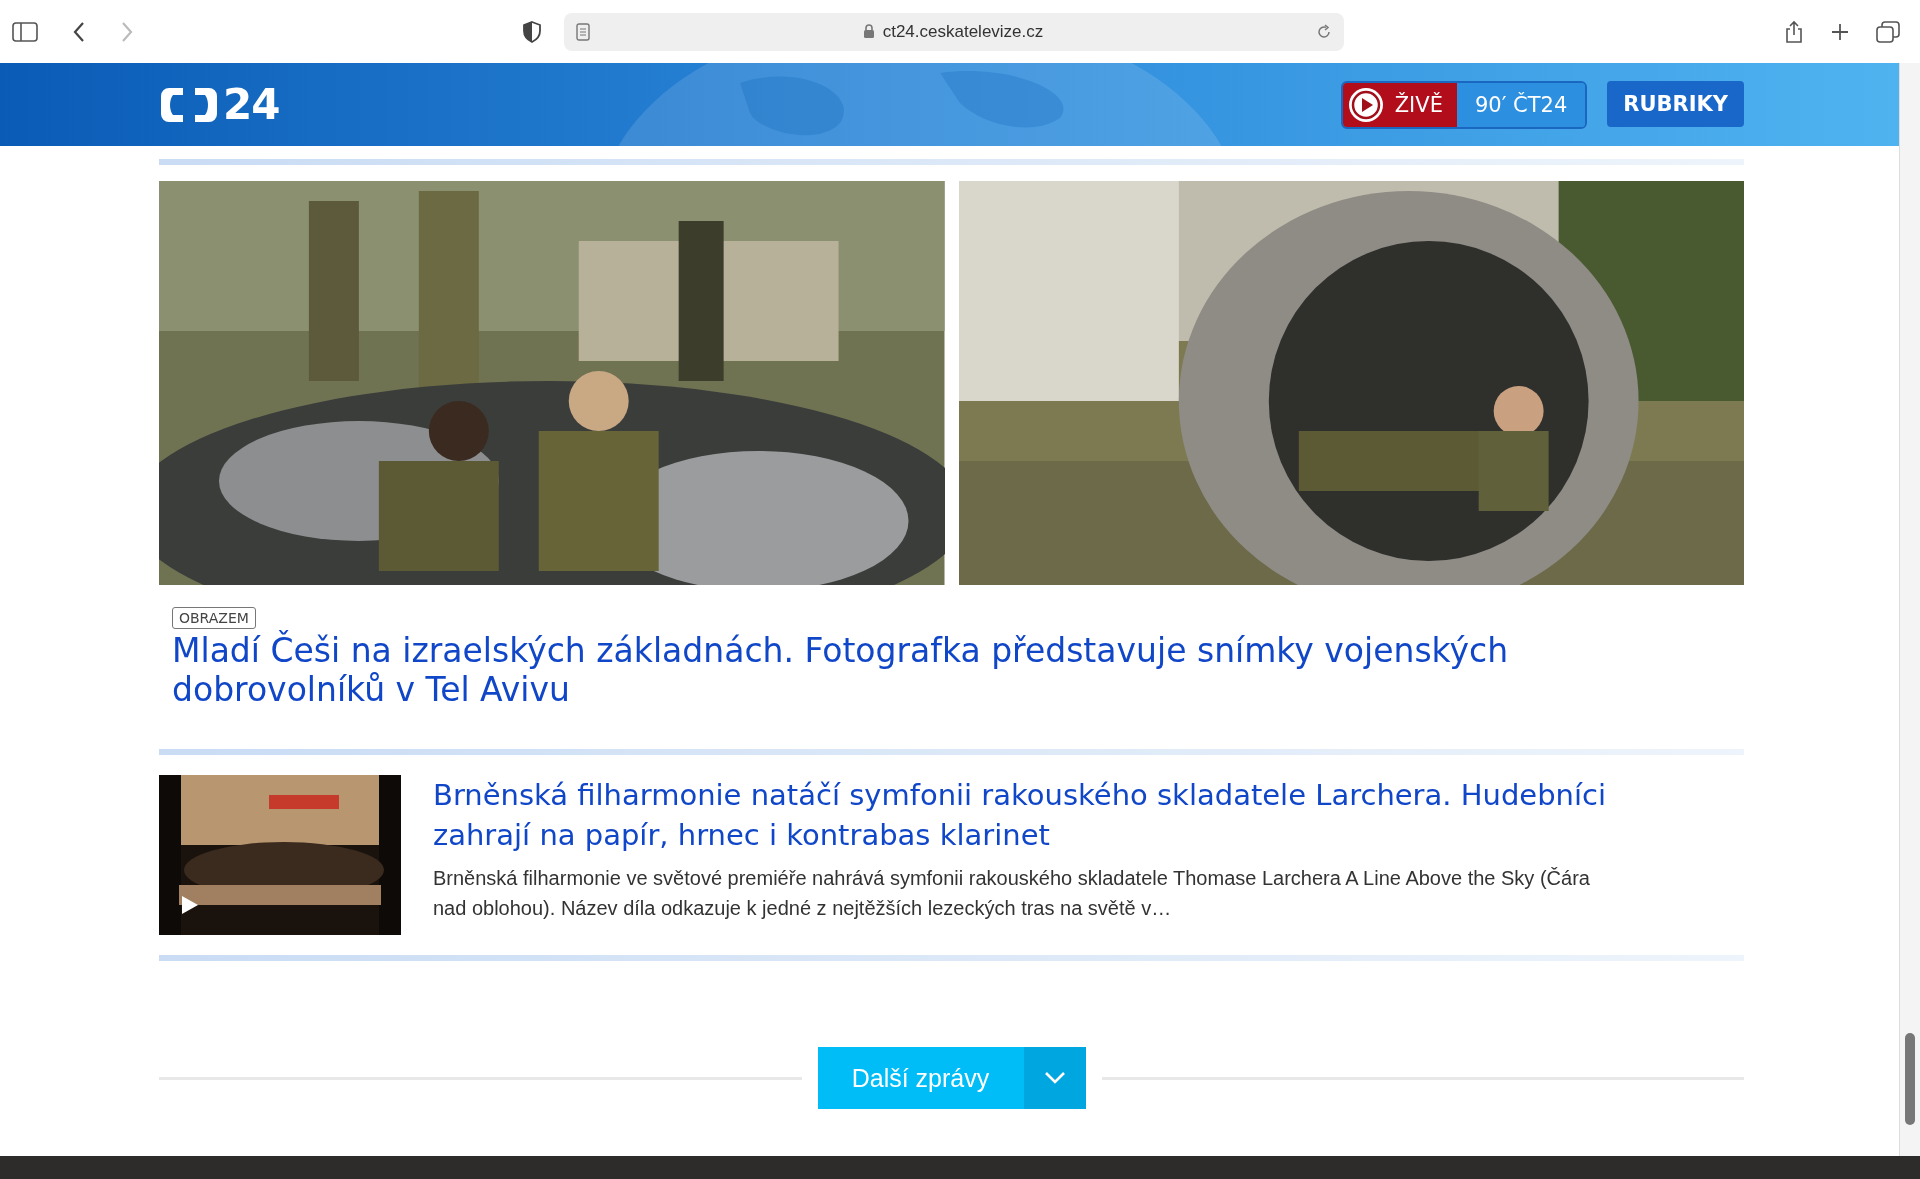  Describe the element at coordinates (1910, 1079) in the screenshot. I see `scrollbar-thumb` at that location.